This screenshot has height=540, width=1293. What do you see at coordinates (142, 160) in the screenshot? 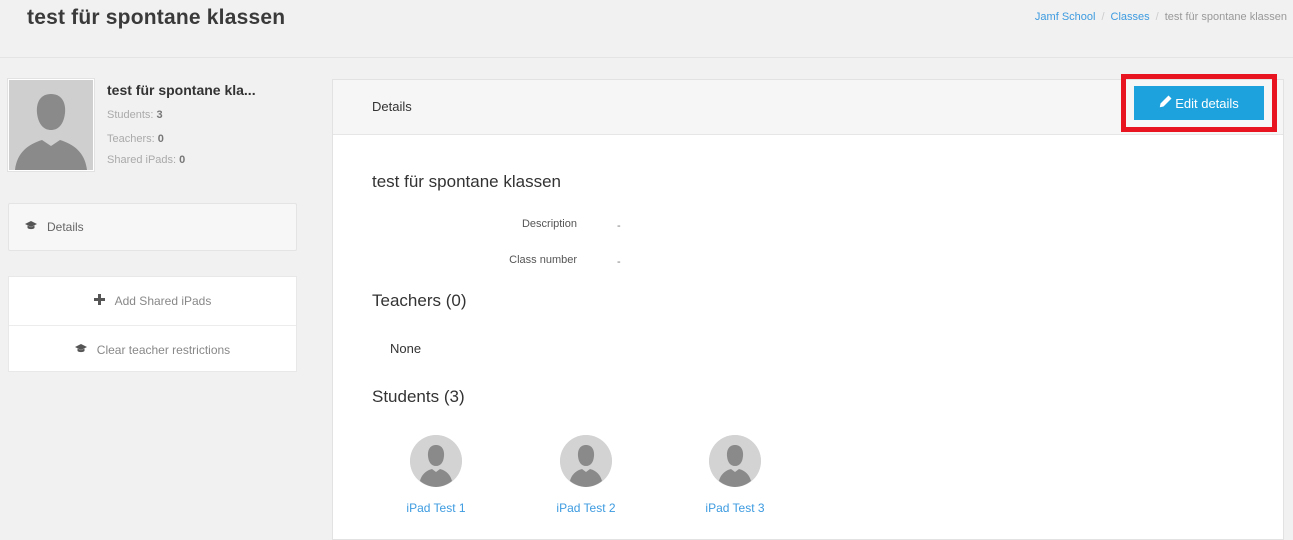
I see `shared-ipads-stat-label: Shared iPads:` at bounding box center [142, 160].